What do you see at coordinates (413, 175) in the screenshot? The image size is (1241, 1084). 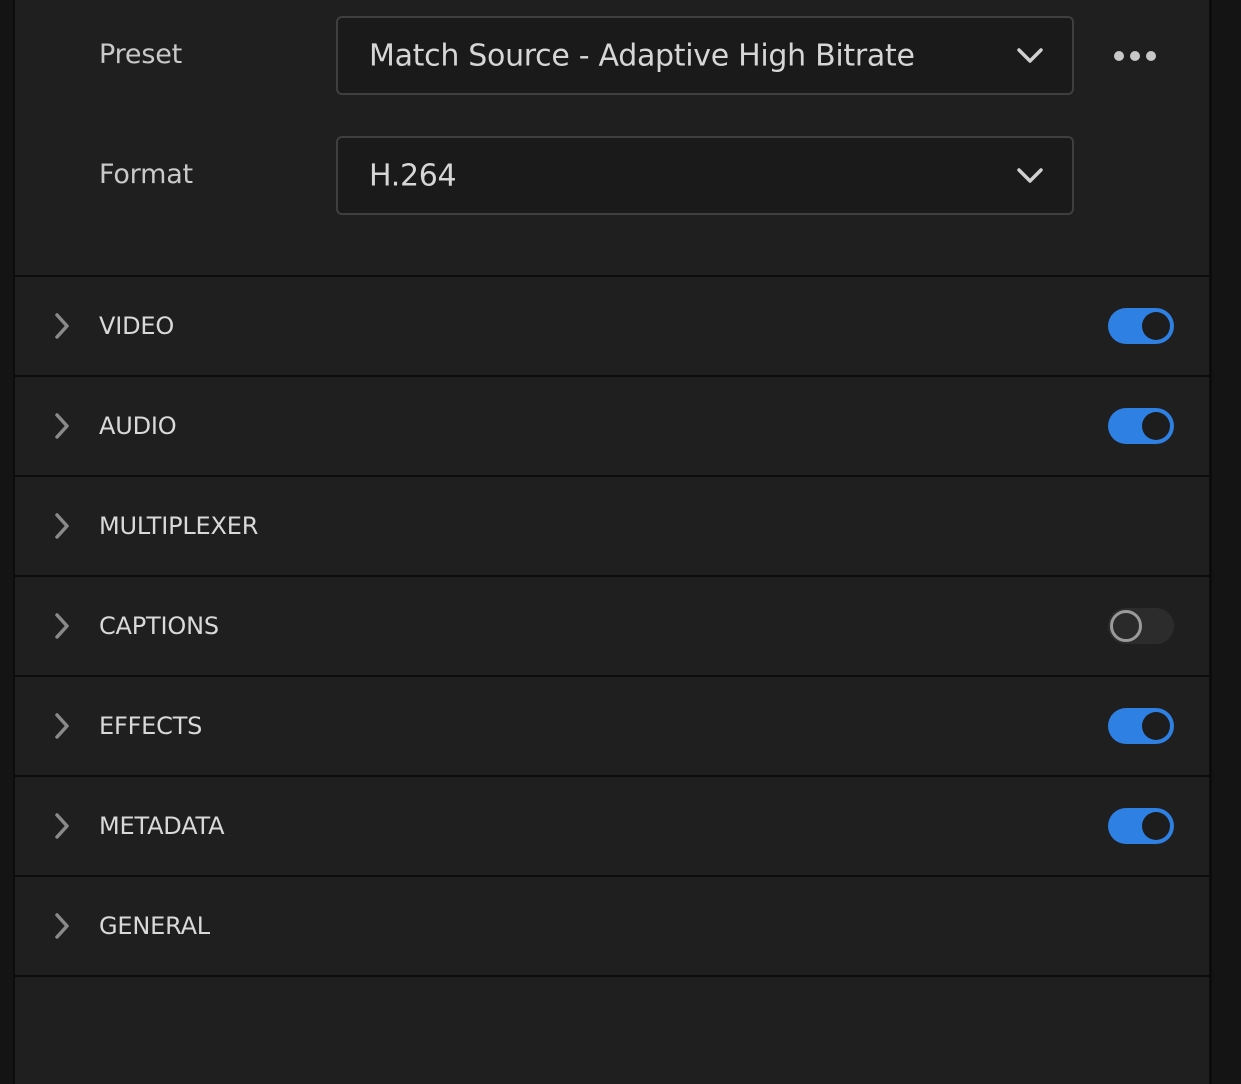 I see `format-value: H.264` at bounding box center [413, 175].